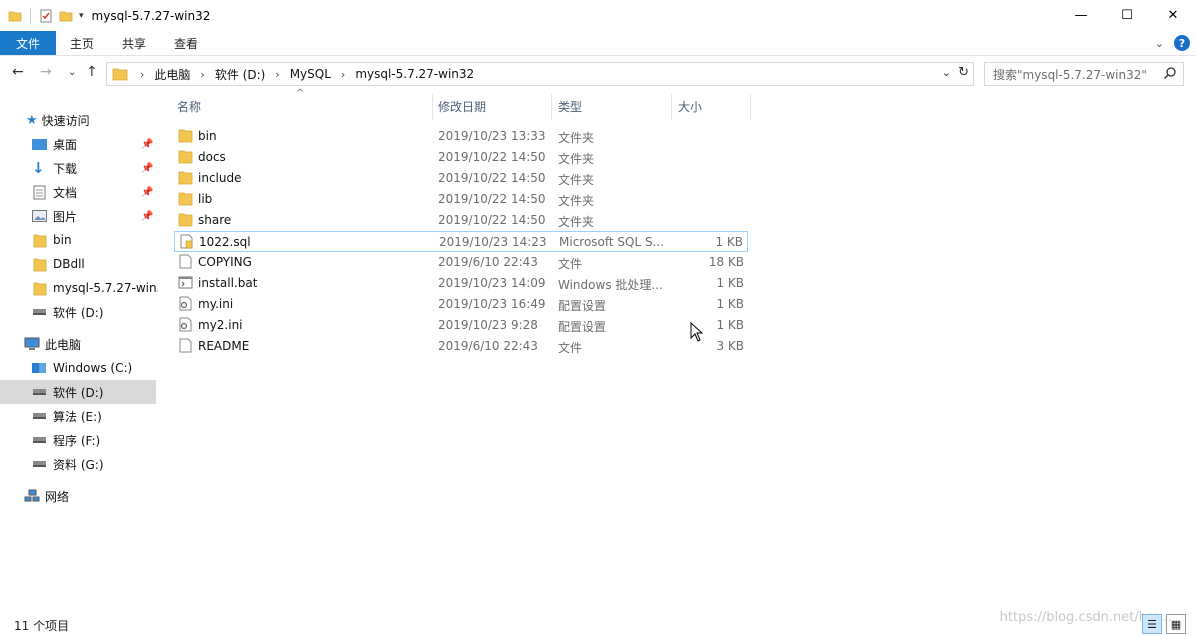 This screenshot has width=1196, height=636. What do you see at coordinates (79, 144) in the screenshot?
I see `sidebar-item-desktop: 桌面 📌` at bounding box center [79, 144].